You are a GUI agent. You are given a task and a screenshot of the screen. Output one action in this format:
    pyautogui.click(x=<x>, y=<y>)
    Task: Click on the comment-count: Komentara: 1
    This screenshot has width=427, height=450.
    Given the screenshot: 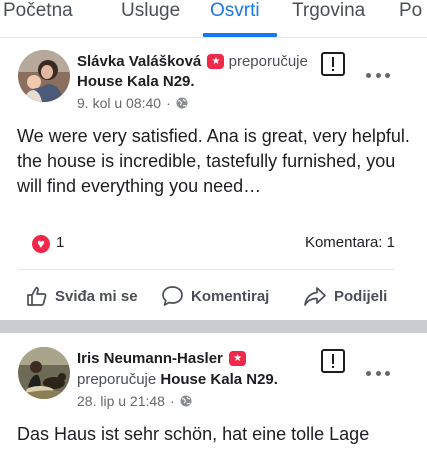 What is the action you would take?
    pyautogui.click(x=350, y=242)
    